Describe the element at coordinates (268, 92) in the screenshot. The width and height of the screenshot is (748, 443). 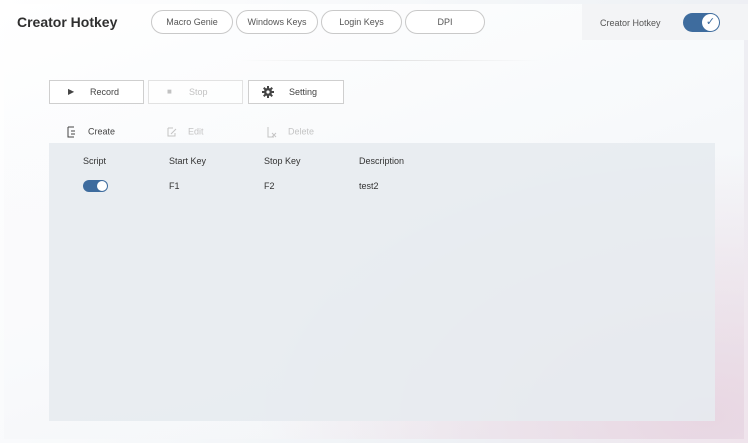
I see `gear-icon` at that location.